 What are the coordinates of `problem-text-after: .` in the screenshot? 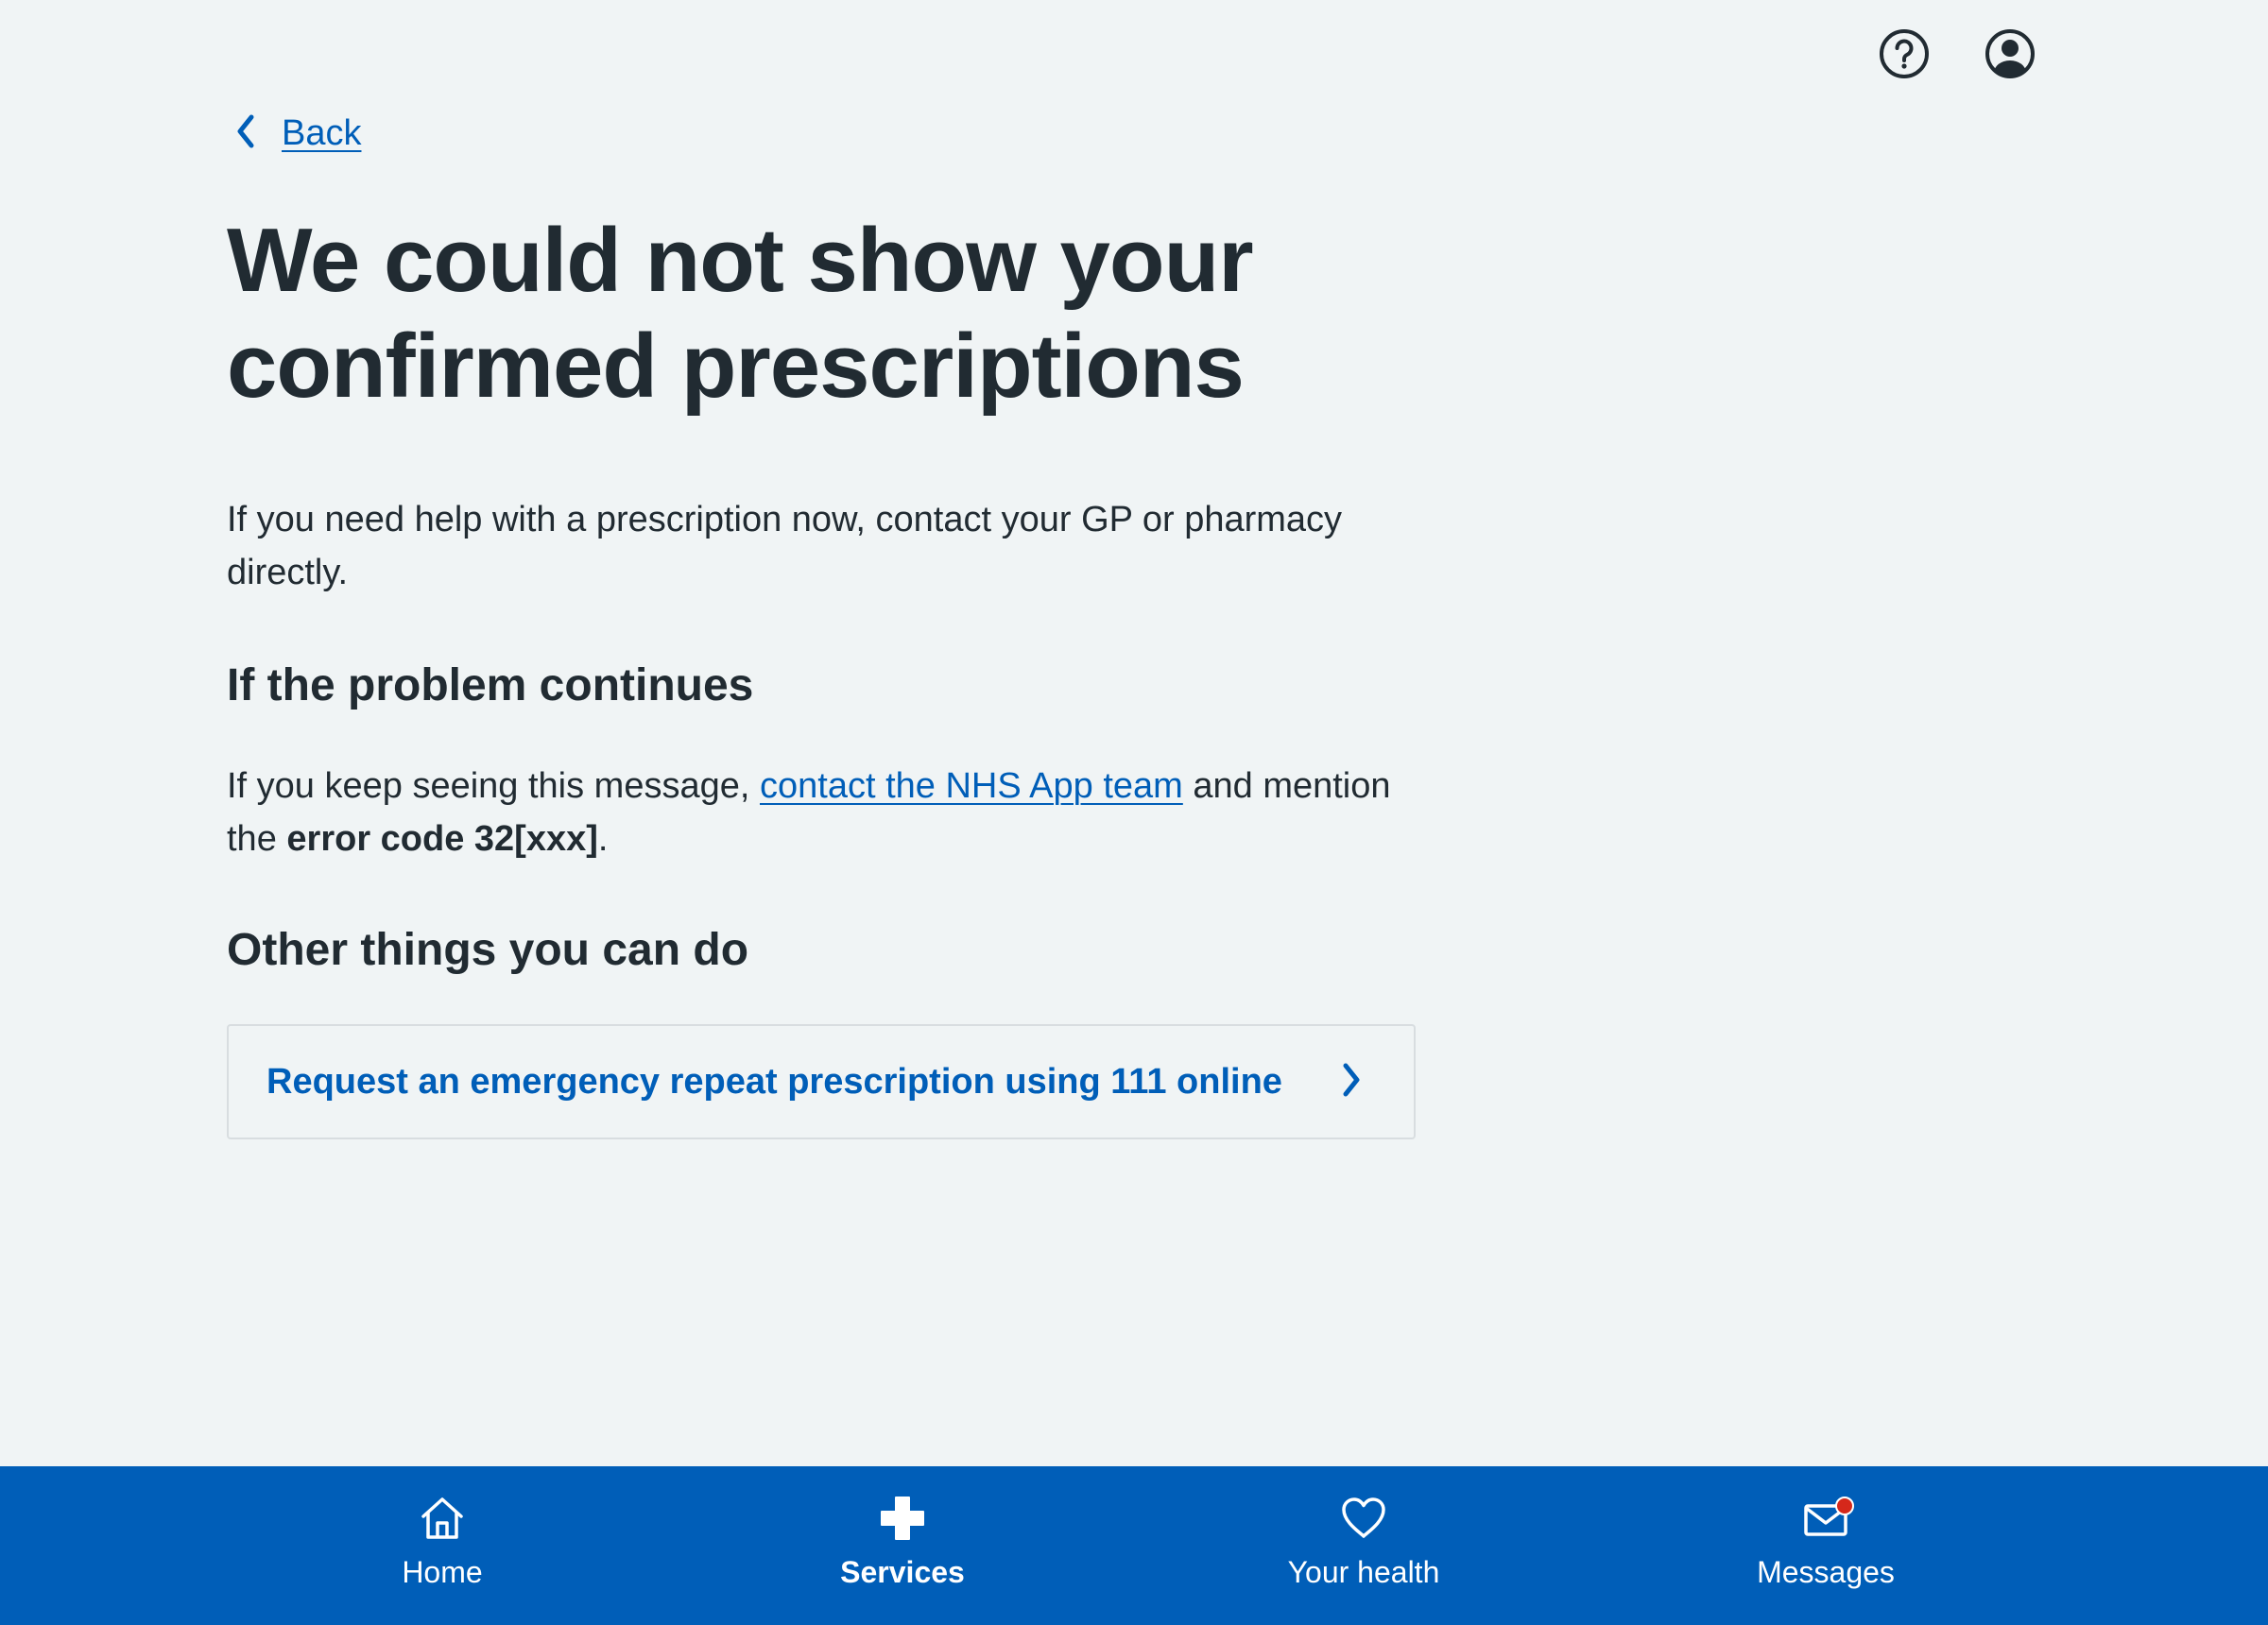 It's located at (603, 839).